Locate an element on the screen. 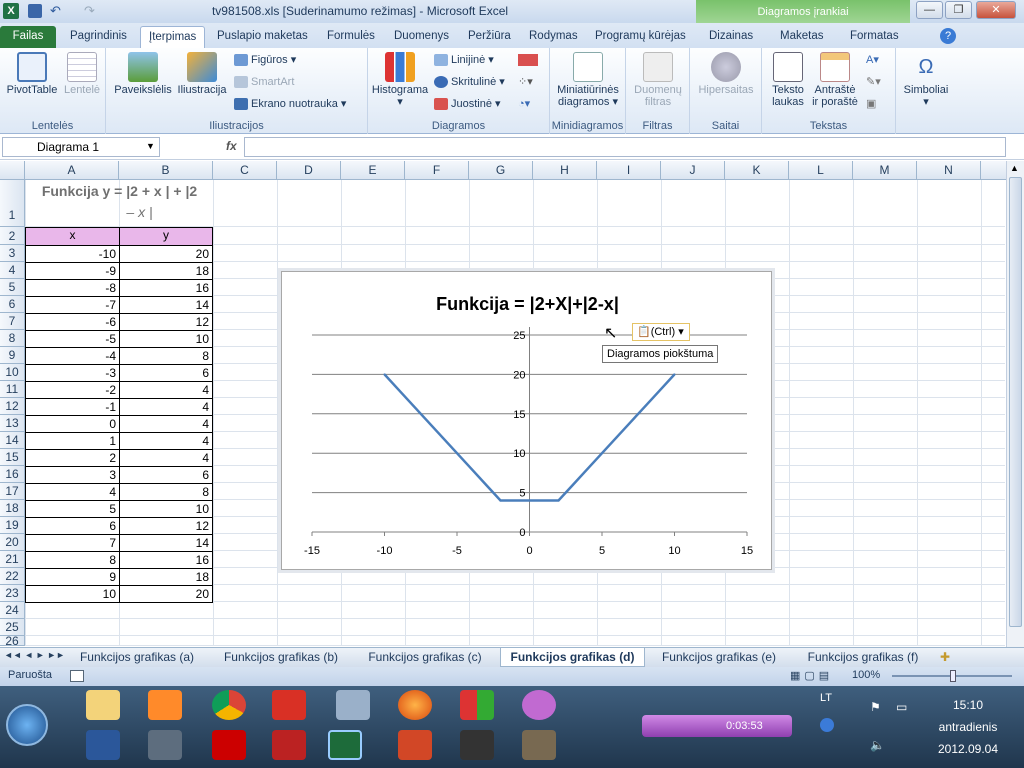  cell-x: 0 is located at coordinates (72, 424).